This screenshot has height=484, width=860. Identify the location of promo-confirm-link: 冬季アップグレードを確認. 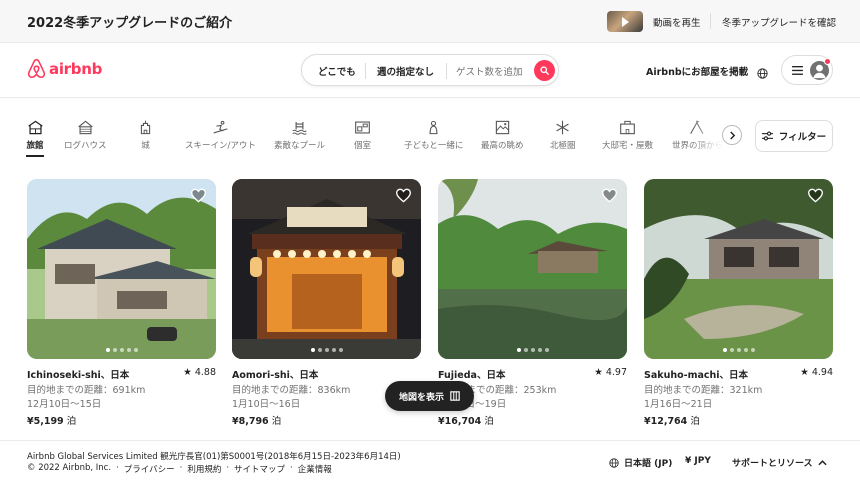
(779, 22).